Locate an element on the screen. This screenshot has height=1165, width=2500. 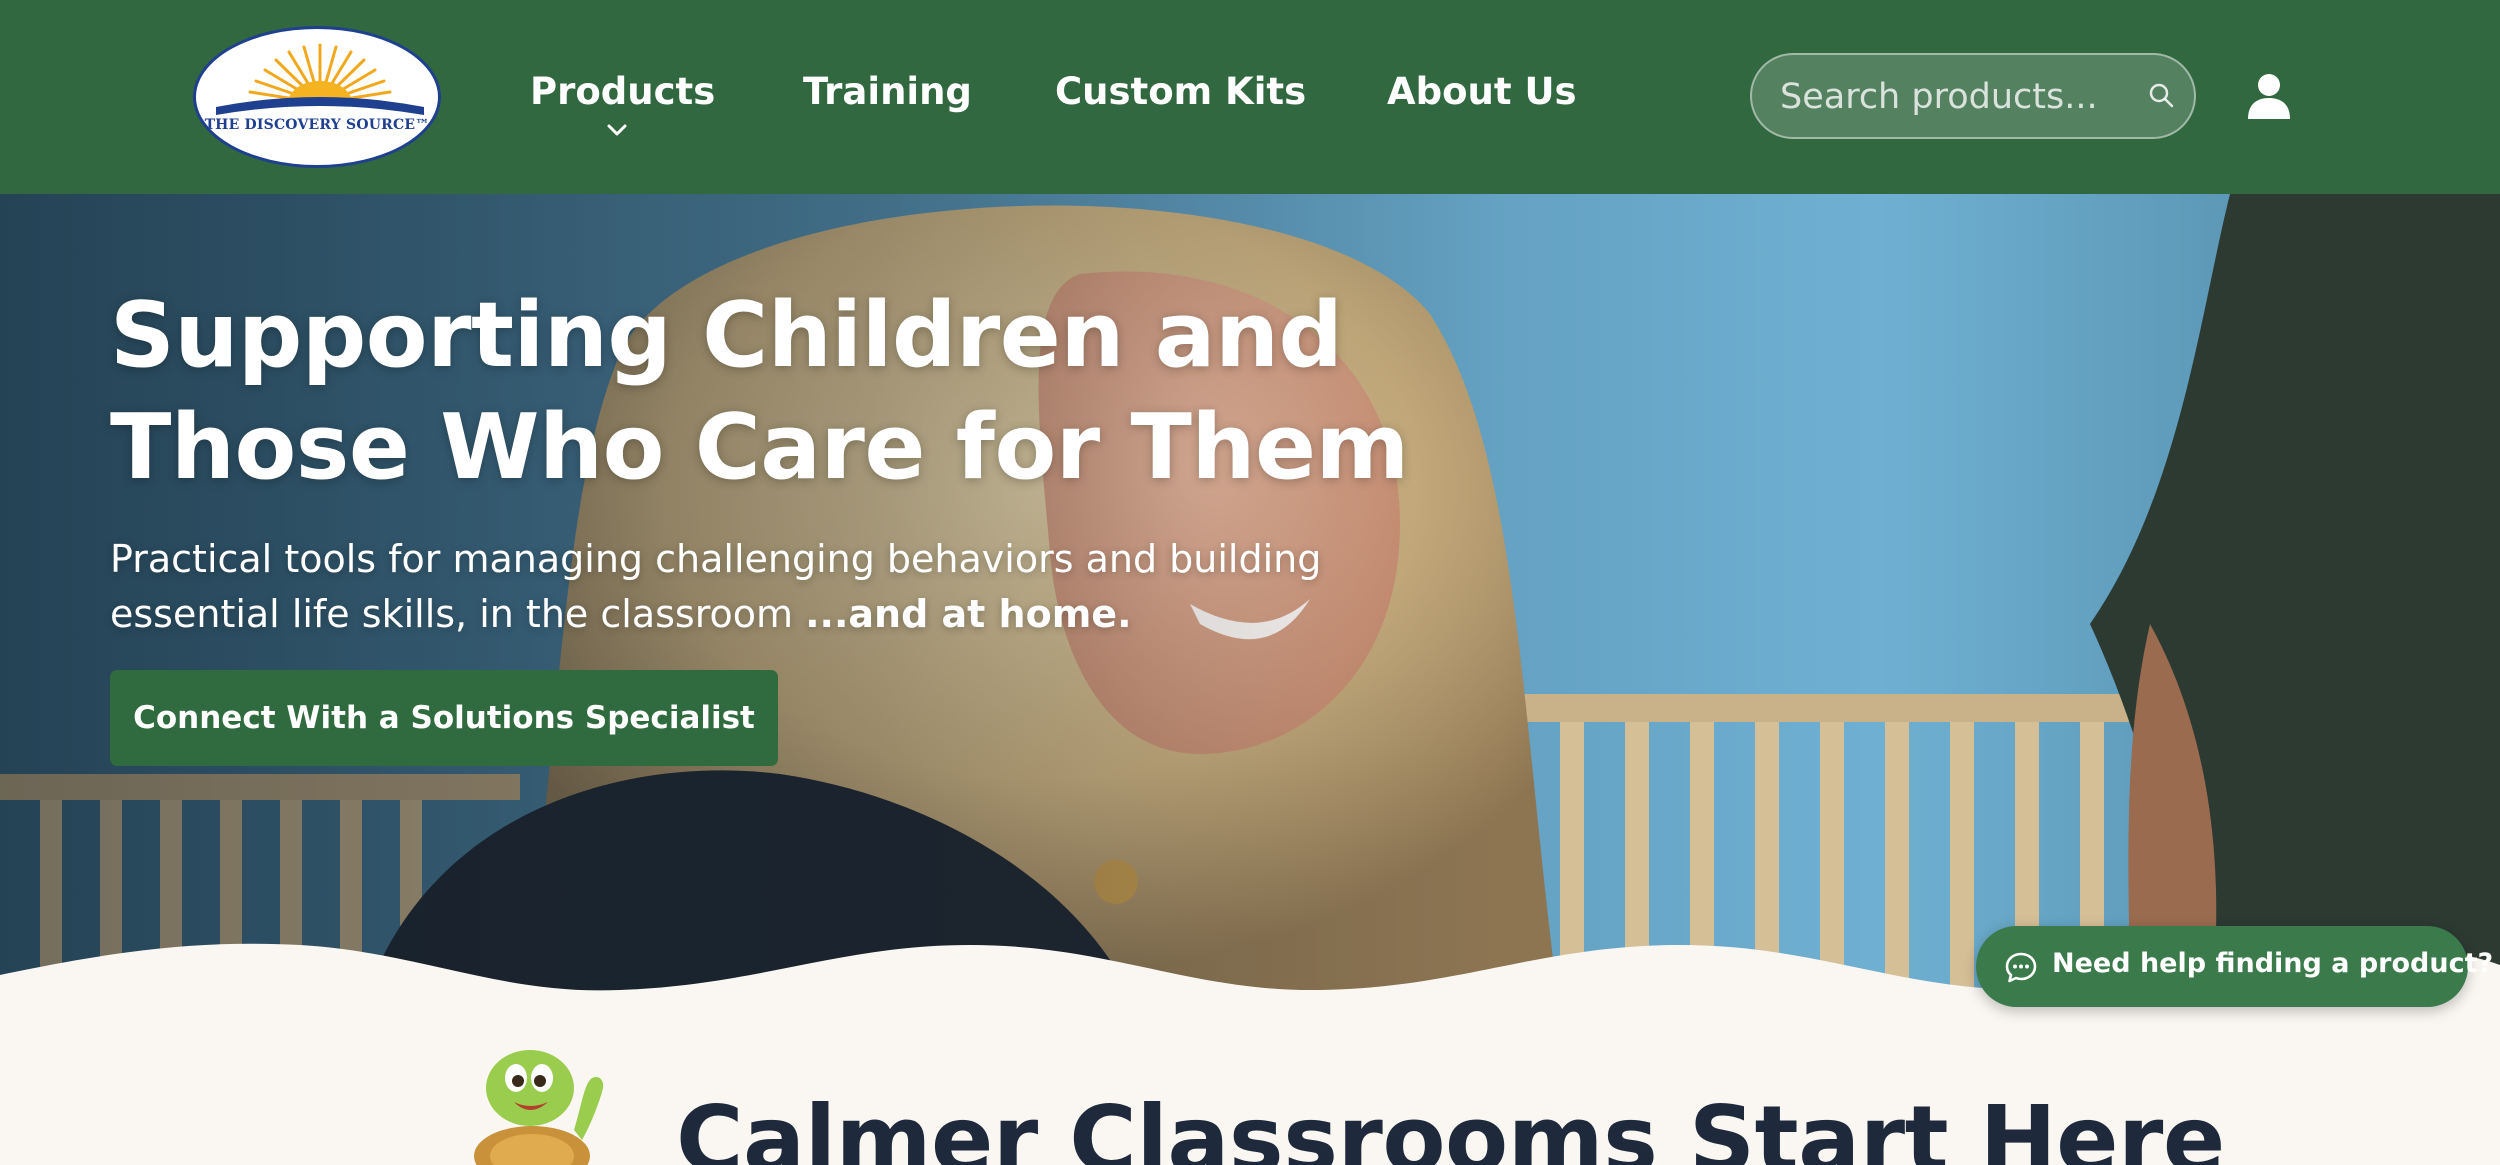
search-input is located at coordinates (1950, 97).